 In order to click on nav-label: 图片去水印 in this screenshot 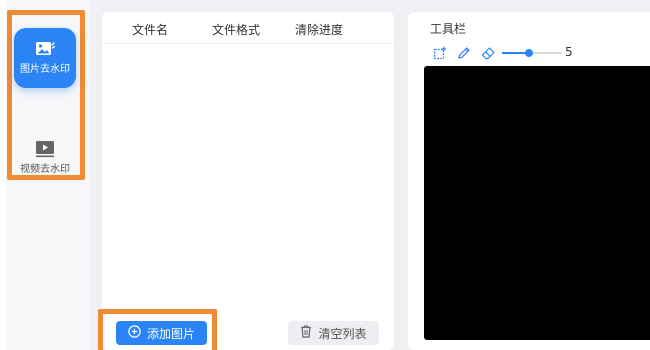, I will do `click(45, 69)`.